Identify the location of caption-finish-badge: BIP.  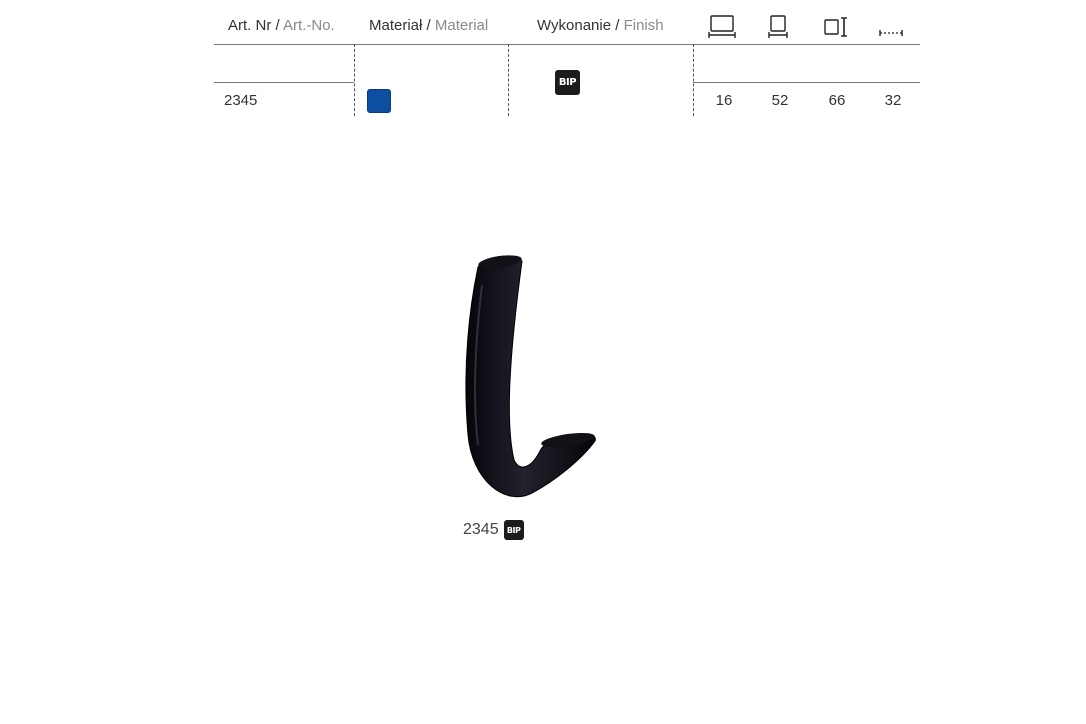
(513, 530).